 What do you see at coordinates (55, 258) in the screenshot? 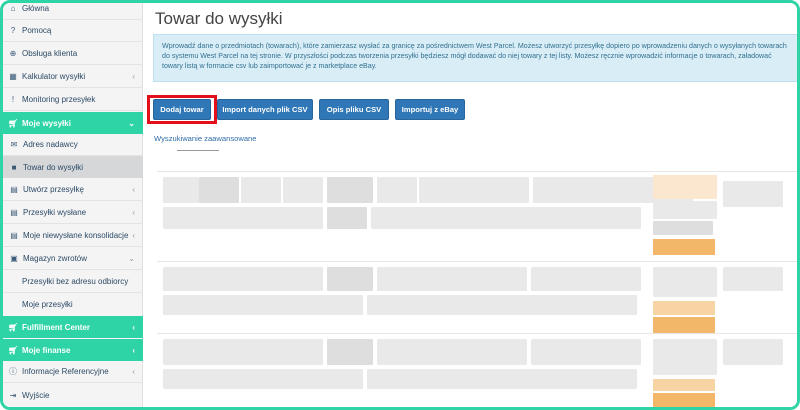
I see `sidebar-item-label: Magazyn zwrotów` at bounding box center [55, 258].